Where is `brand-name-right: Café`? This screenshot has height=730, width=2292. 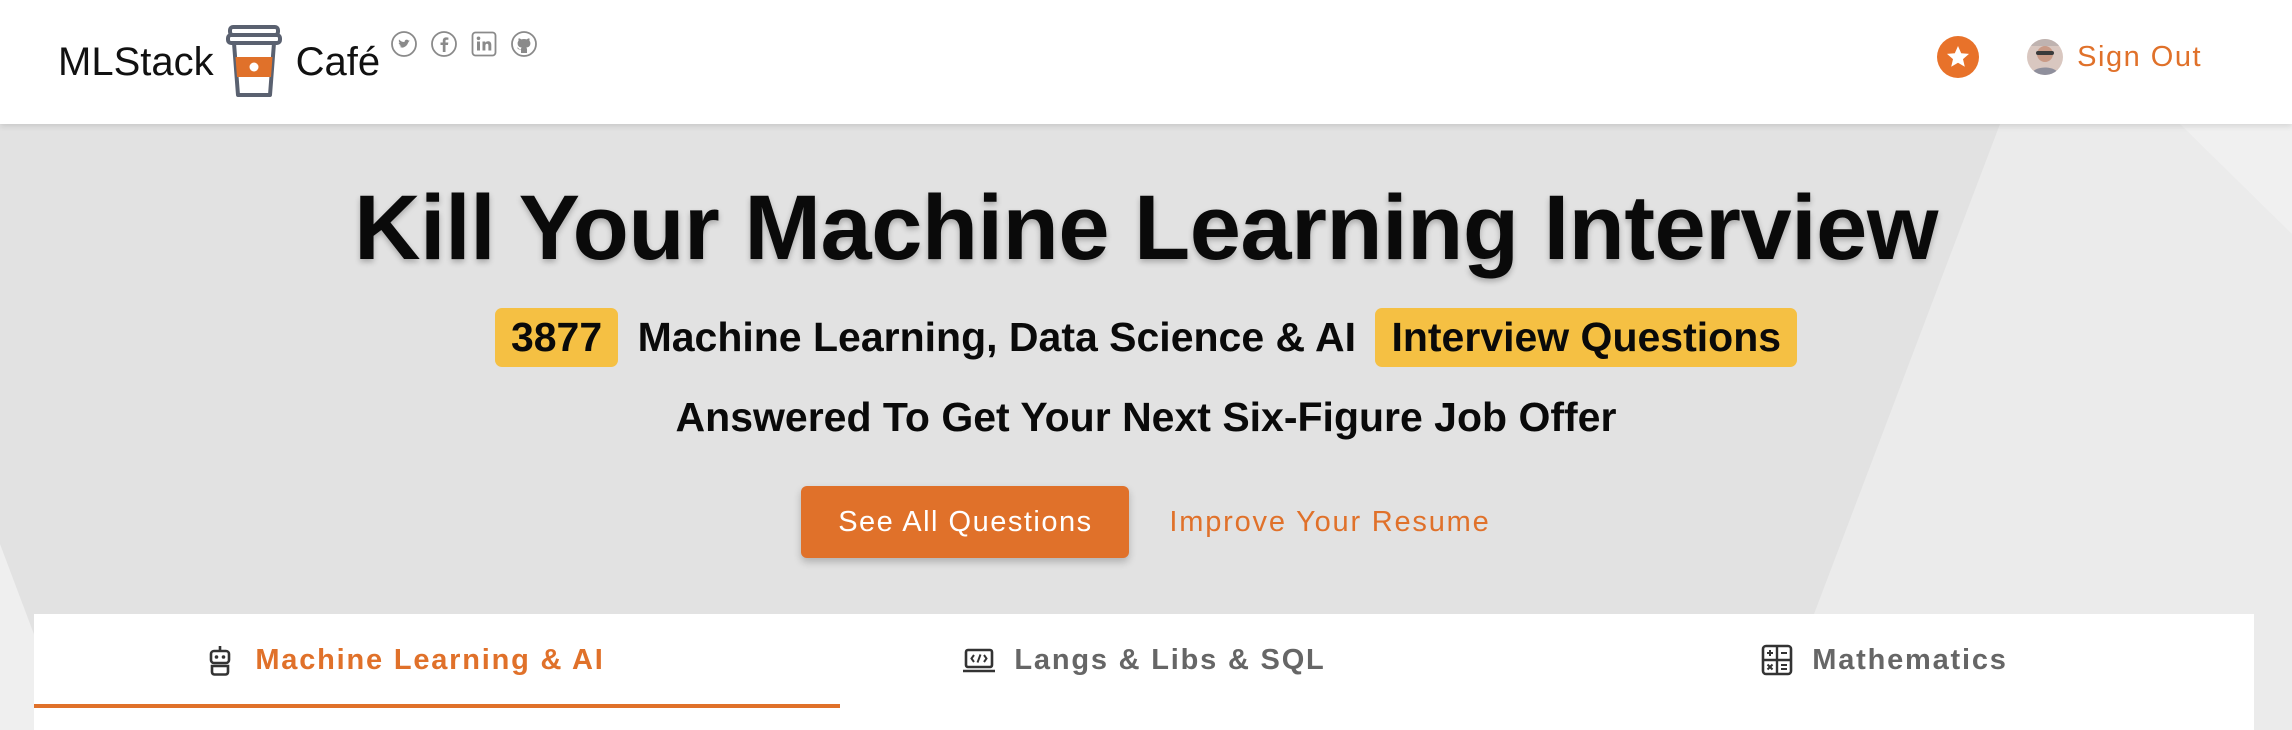 brand-name-right: Café is located at coordinates (338, 61).